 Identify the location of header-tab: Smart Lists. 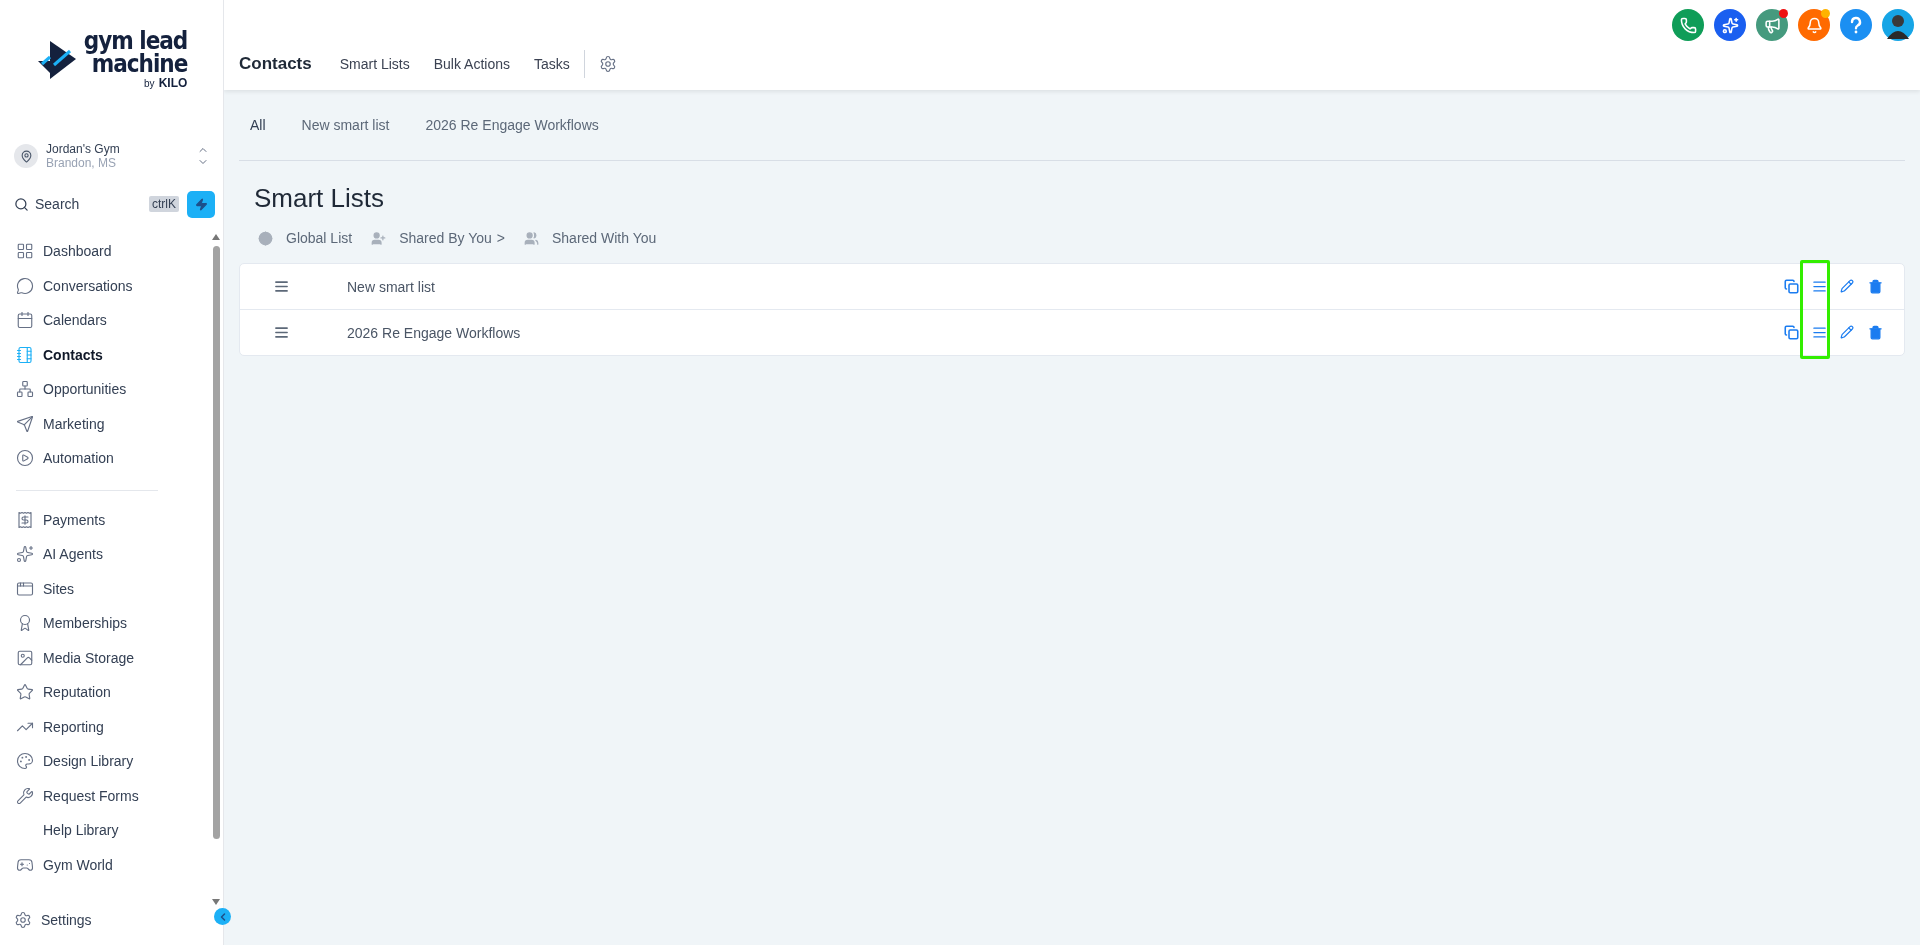
(374, 64).